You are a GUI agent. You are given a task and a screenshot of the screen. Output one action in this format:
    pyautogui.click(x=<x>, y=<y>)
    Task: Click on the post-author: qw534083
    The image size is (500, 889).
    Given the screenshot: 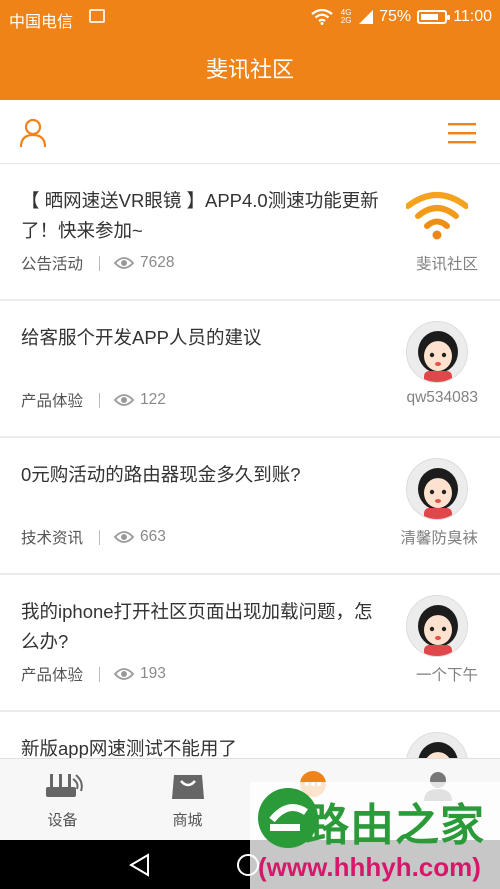 What is the action you would take?
    pyautogui.click(x=442, y=398)
    